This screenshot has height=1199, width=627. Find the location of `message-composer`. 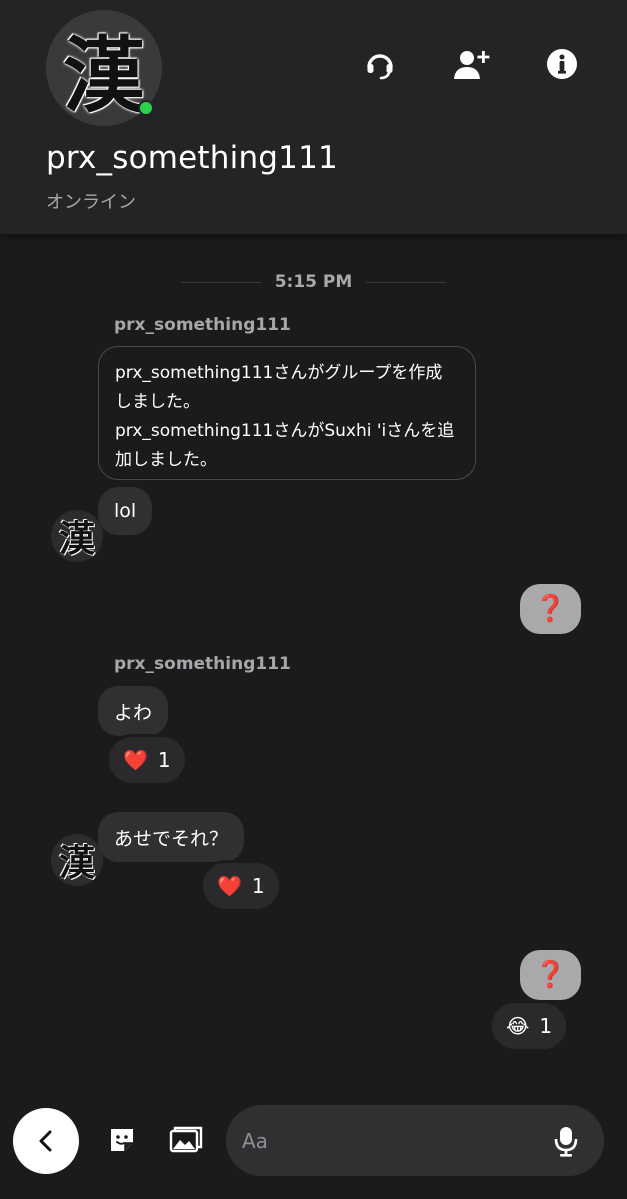

message-composer is located at coordinates (415, 1140).